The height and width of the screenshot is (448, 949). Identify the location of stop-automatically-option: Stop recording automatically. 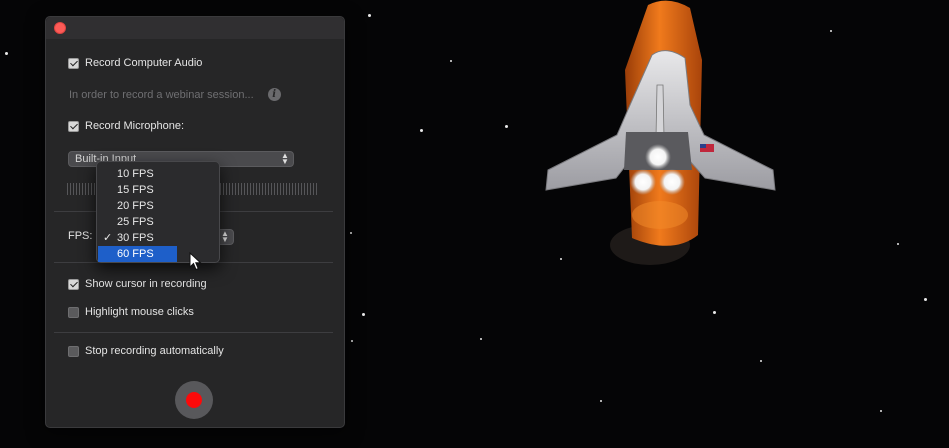
(146, 351).